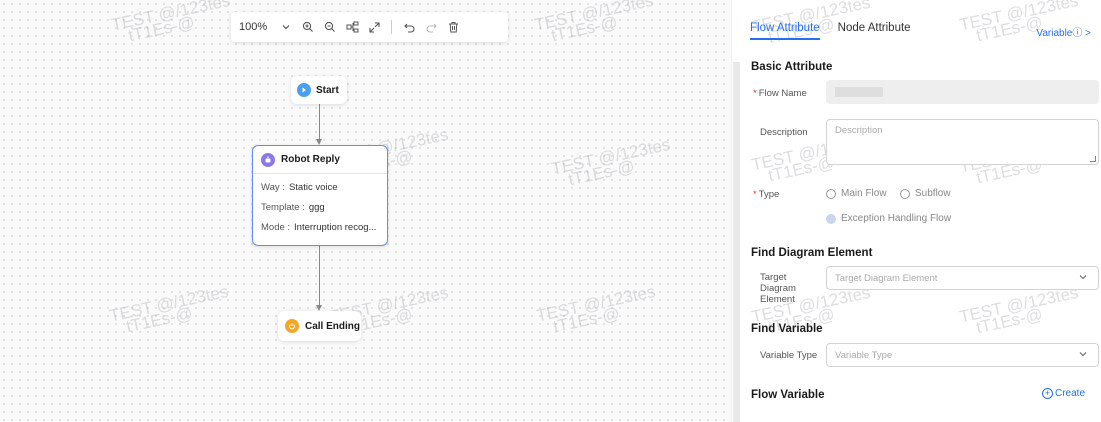 Image resolution: width=1101 pixels, height=422 pixels. I want to click on find-variable-title: Find Variable, so click(787, 329).